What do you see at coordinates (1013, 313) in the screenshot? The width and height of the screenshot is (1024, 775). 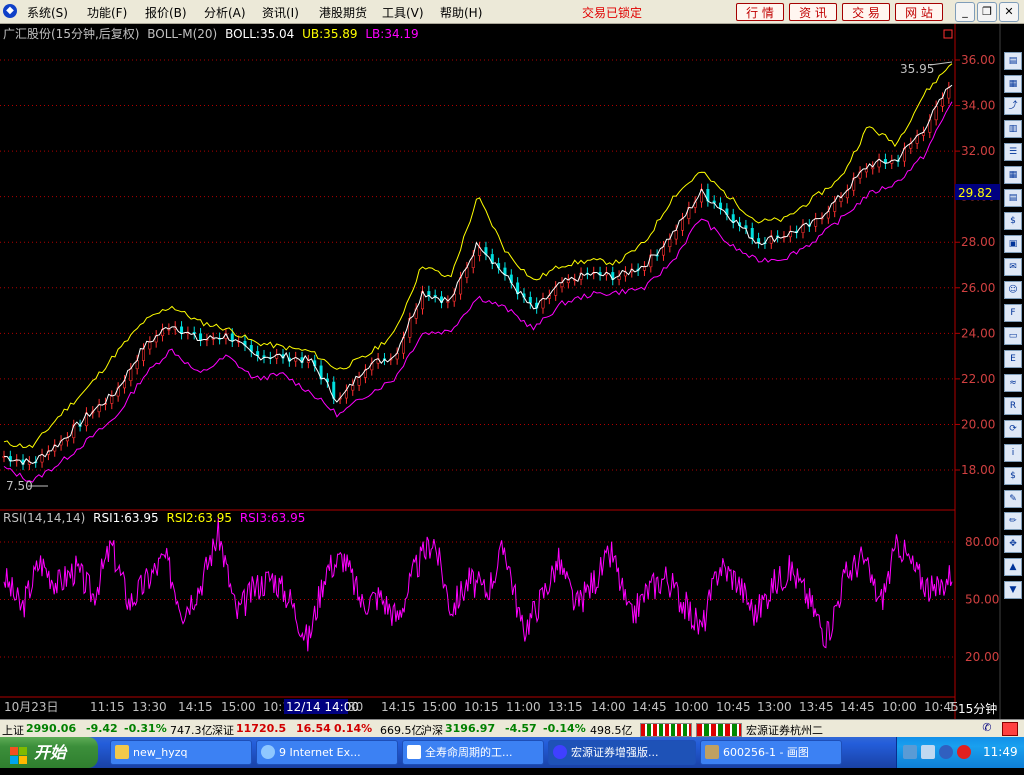 I see `f10-icon: F` at bounding box center [1013, 313].